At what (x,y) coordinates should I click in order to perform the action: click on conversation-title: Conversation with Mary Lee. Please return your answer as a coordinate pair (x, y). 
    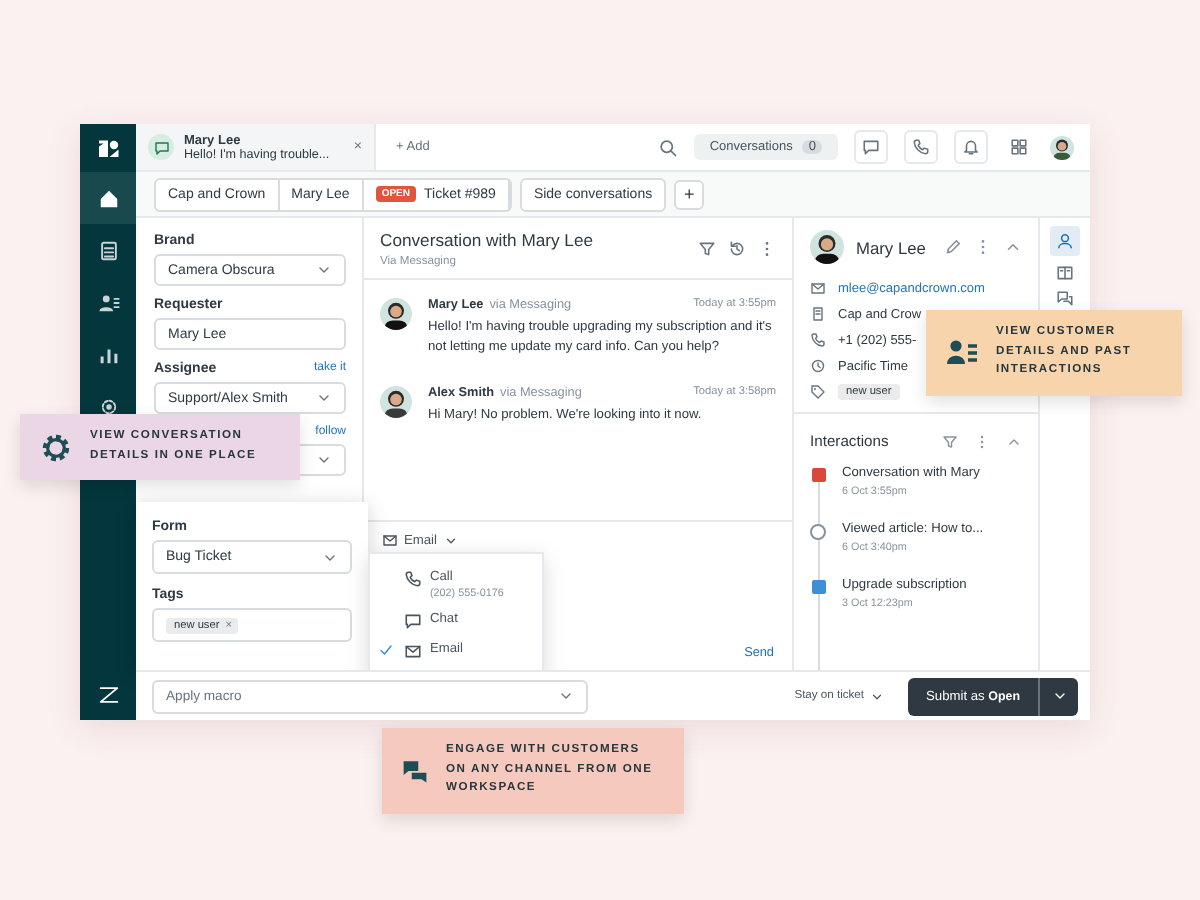
    Looking at the image, I should click on (487, 240).